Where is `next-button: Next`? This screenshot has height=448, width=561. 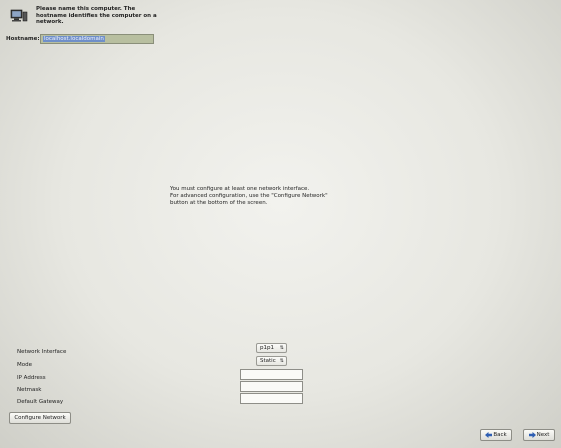
next-button: Next is located at coordinates (539, 435).